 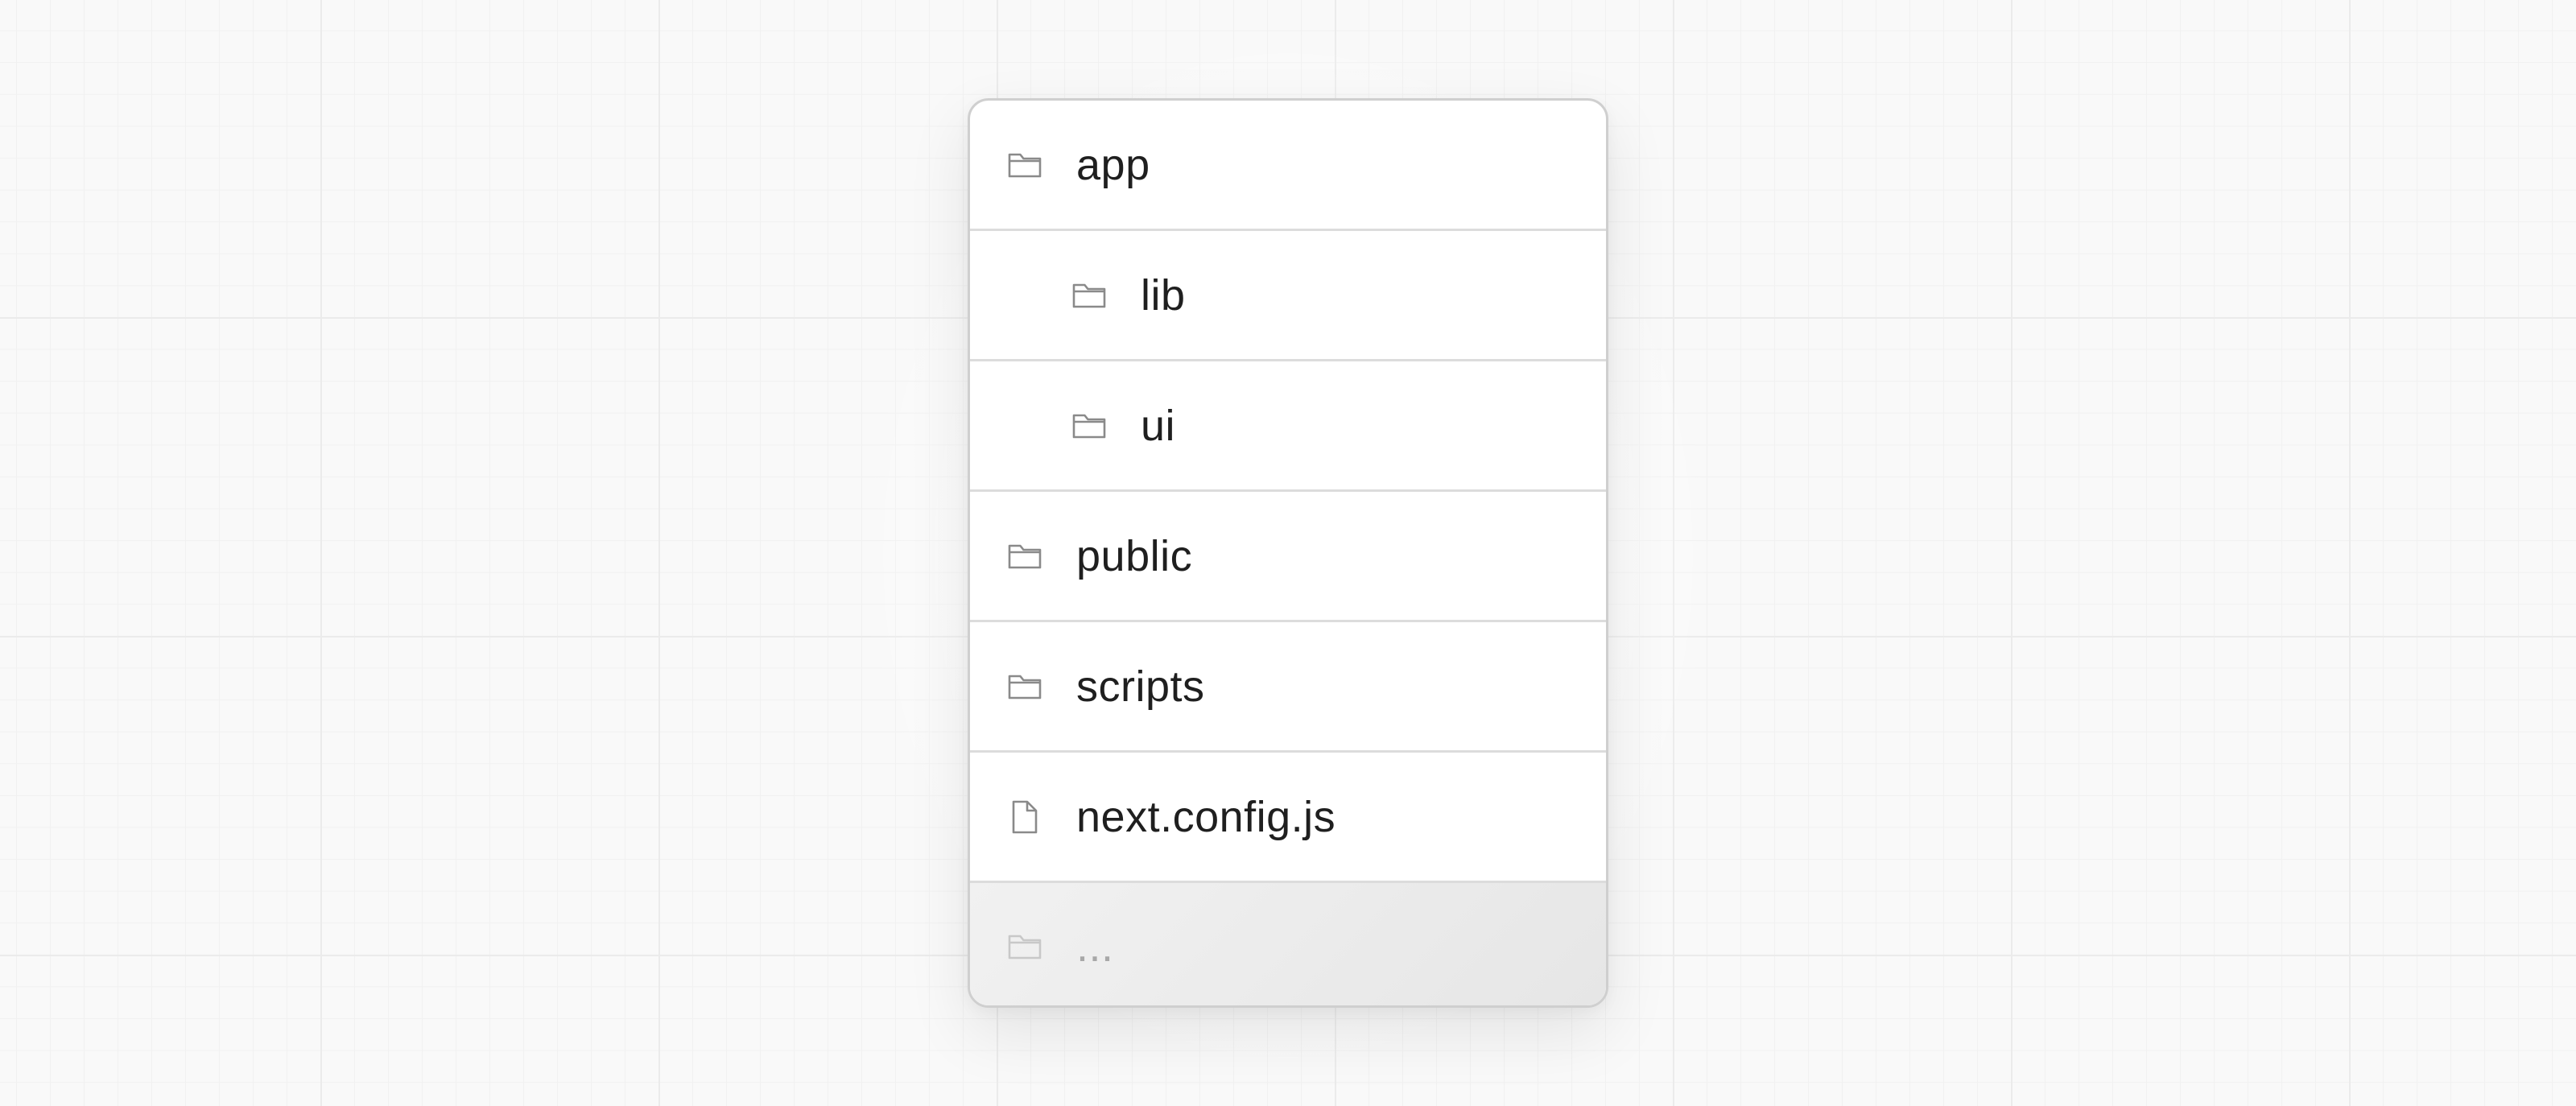 I want to click on tree-item-label: app, so click(x=1113, y=164).